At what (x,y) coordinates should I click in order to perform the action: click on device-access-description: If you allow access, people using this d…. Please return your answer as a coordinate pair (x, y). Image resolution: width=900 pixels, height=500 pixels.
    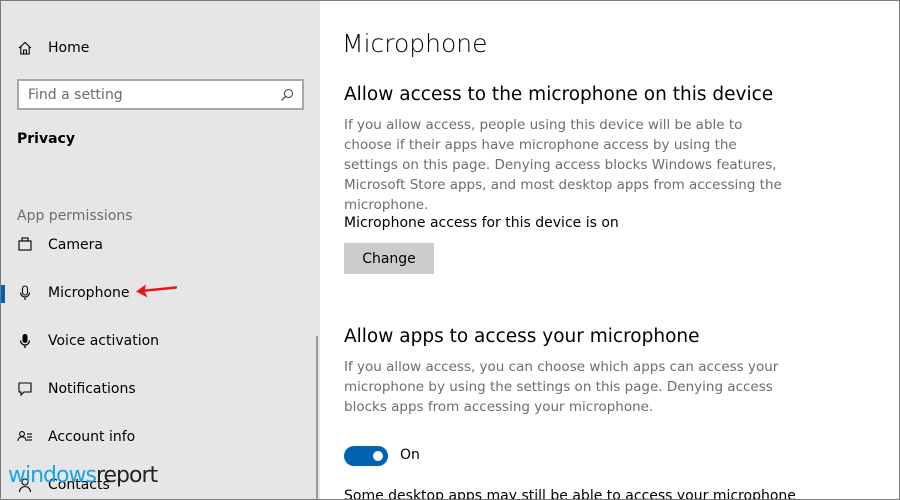
    Looking at the image, I should click on (563, 165).